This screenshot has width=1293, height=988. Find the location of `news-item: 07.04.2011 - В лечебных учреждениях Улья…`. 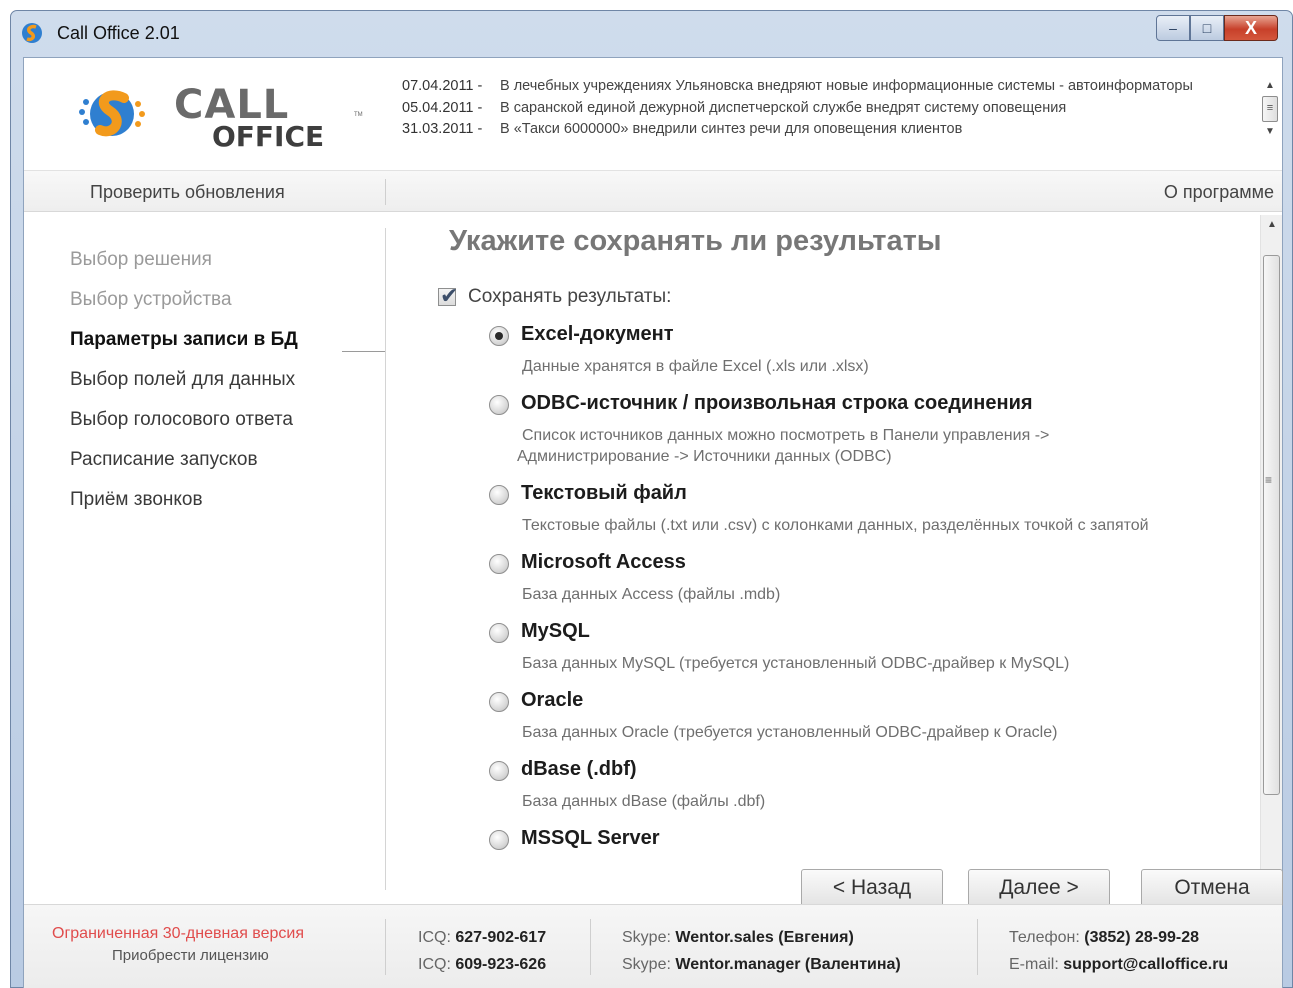

news-item: 07.04.2011 - В лечебных учреждениях Улья… is located at coordinates (822, 87).